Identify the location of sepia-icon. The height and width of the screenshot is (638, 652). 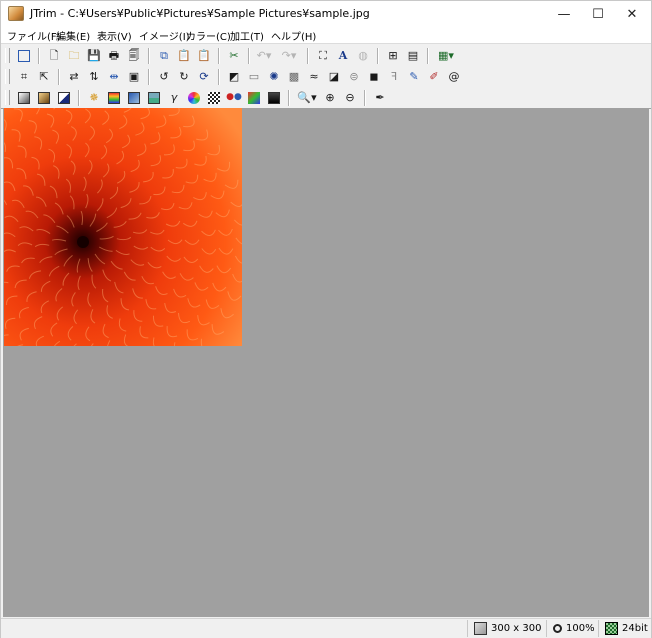
(44, 98).